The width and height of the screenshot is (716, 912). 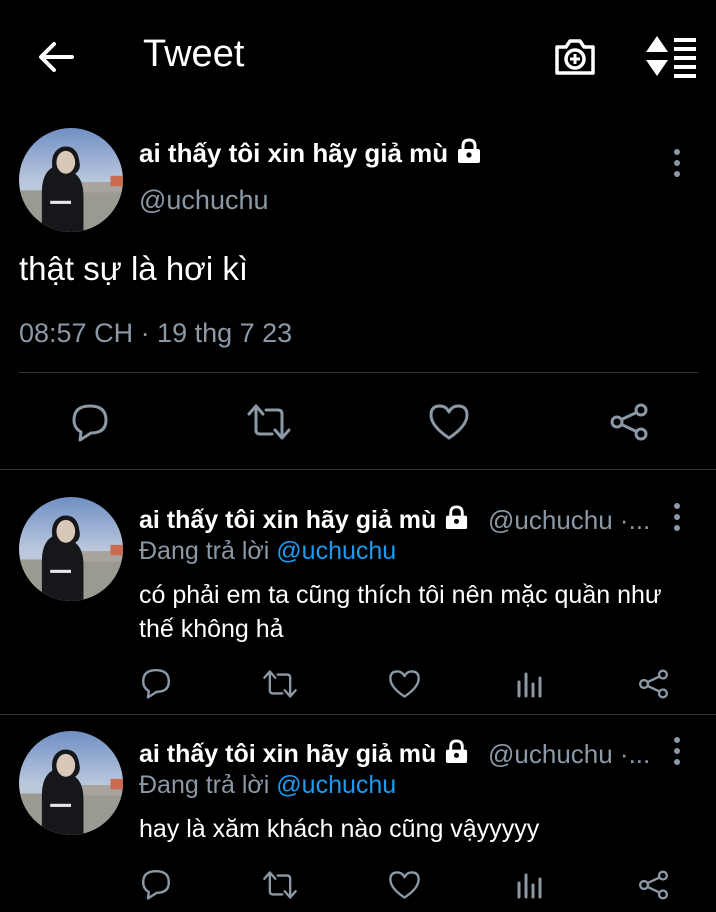 I want to click on tweet-timestamp: 08:57 CH · 19 thg 7 23, so click(x=155, y=333).